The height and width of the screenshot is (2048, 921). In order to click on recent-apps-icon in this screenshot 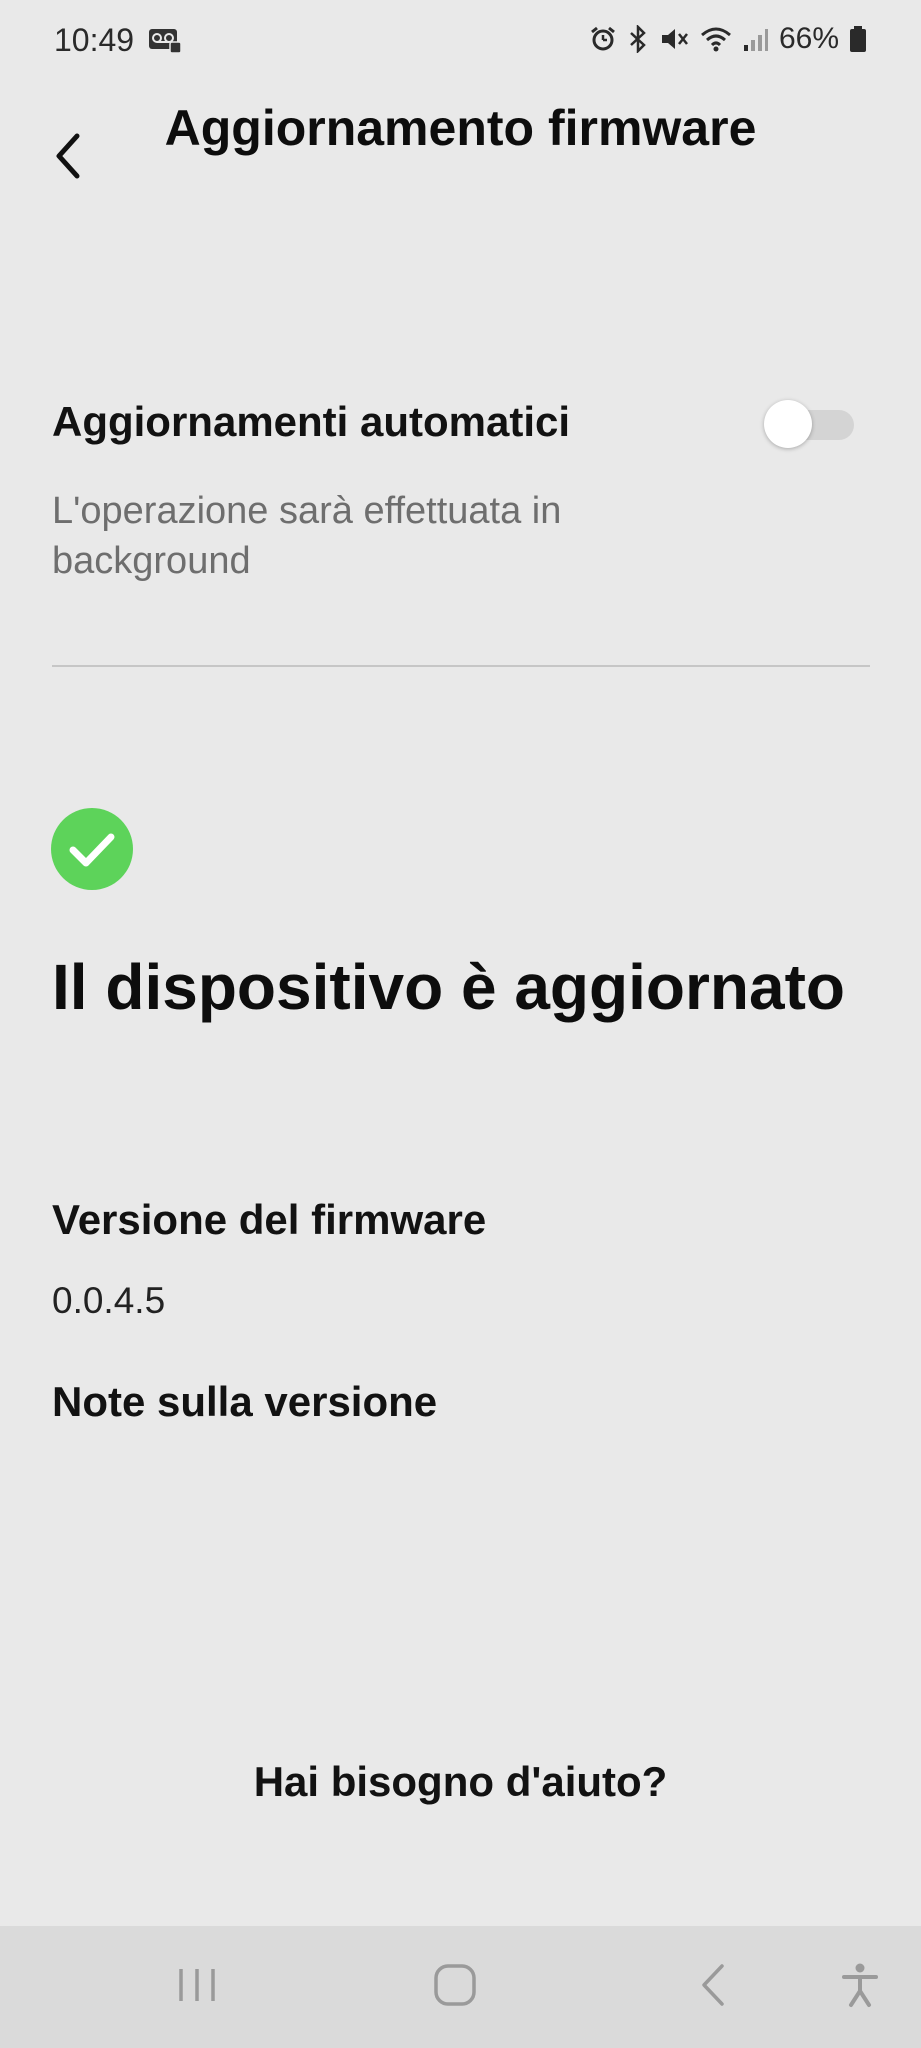, I will do `click(197, 1987)`.